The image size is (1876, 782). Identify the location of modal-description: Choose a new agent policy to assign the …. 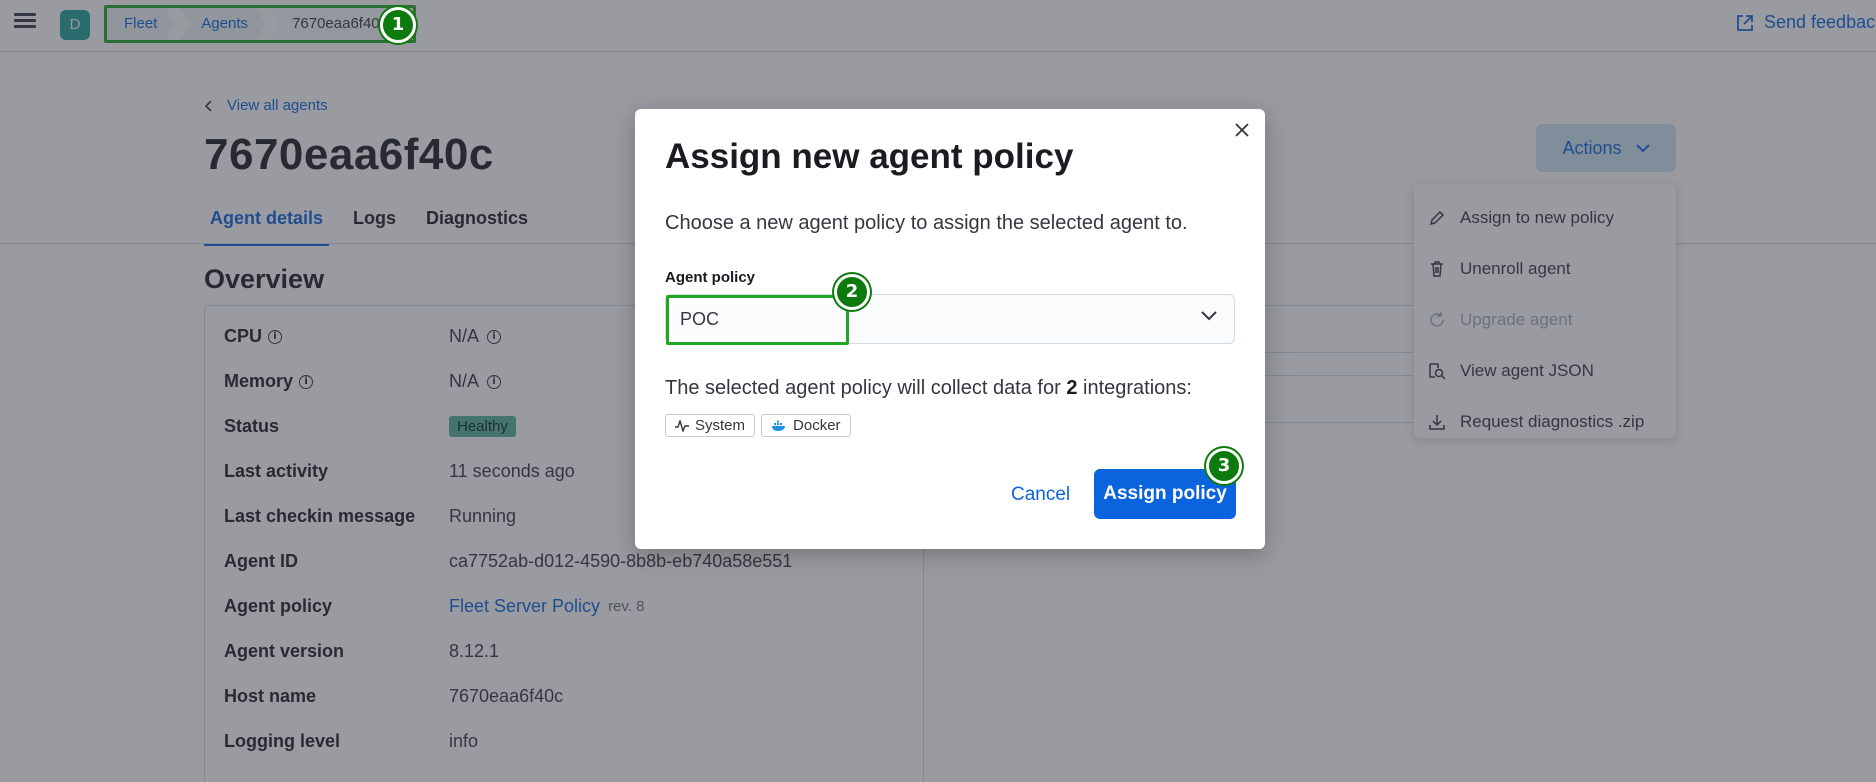
(926, 223).